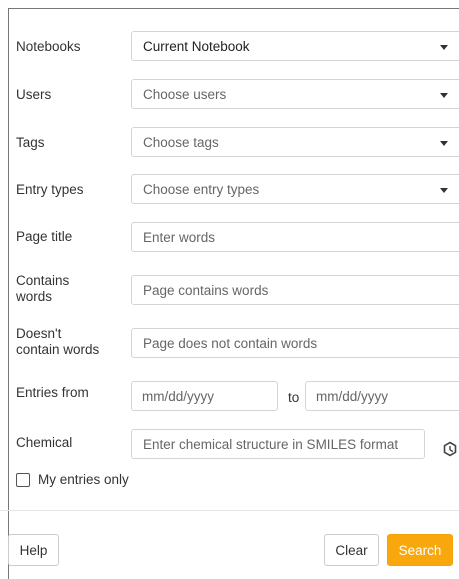 This screenshot has width=459, height=579. I want to click on clear-button: Clear, so click(351, 550).